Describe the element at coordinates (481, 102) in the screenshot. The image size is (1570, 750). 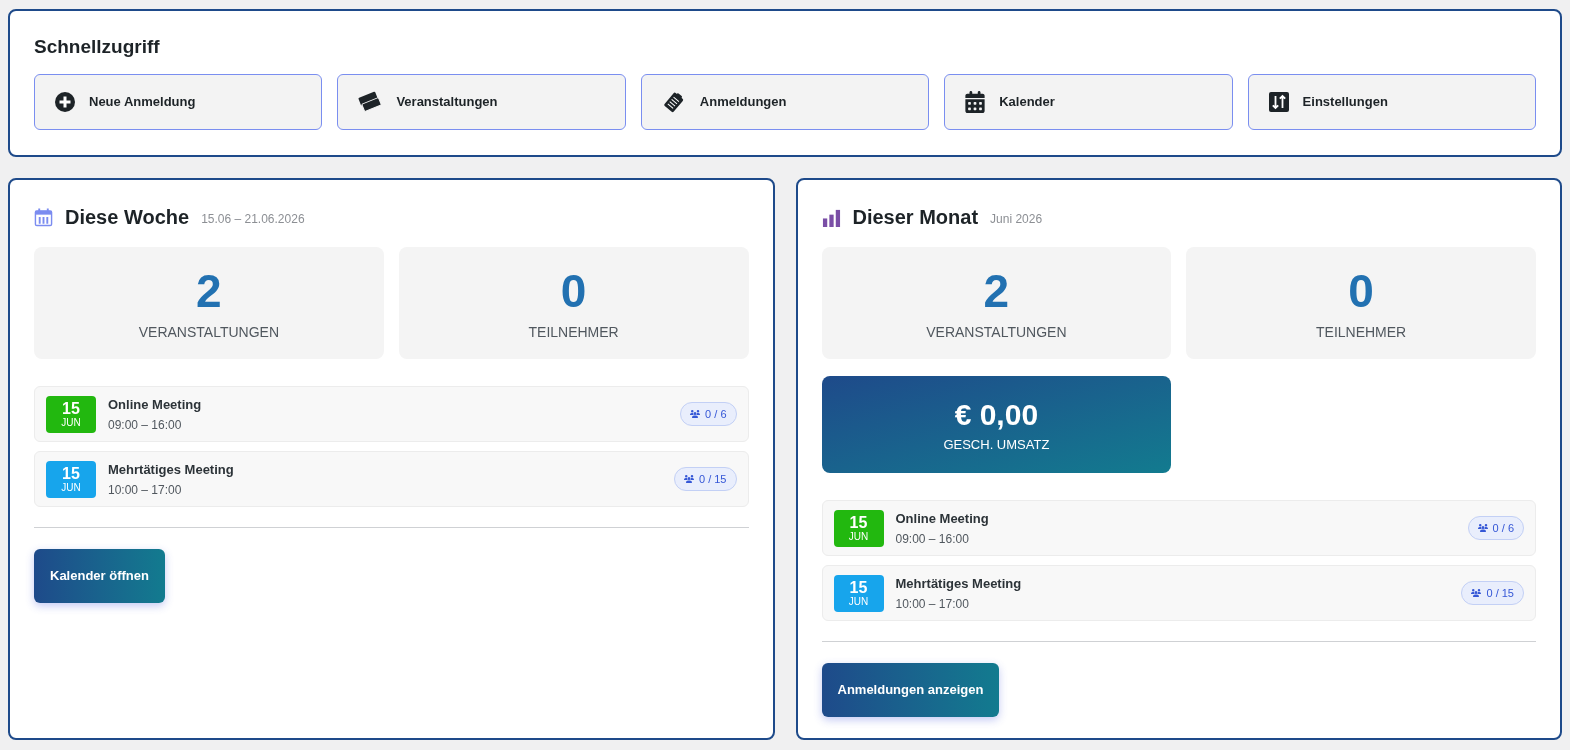
I see `quick-access-button: Veranstaltungen` at that location.